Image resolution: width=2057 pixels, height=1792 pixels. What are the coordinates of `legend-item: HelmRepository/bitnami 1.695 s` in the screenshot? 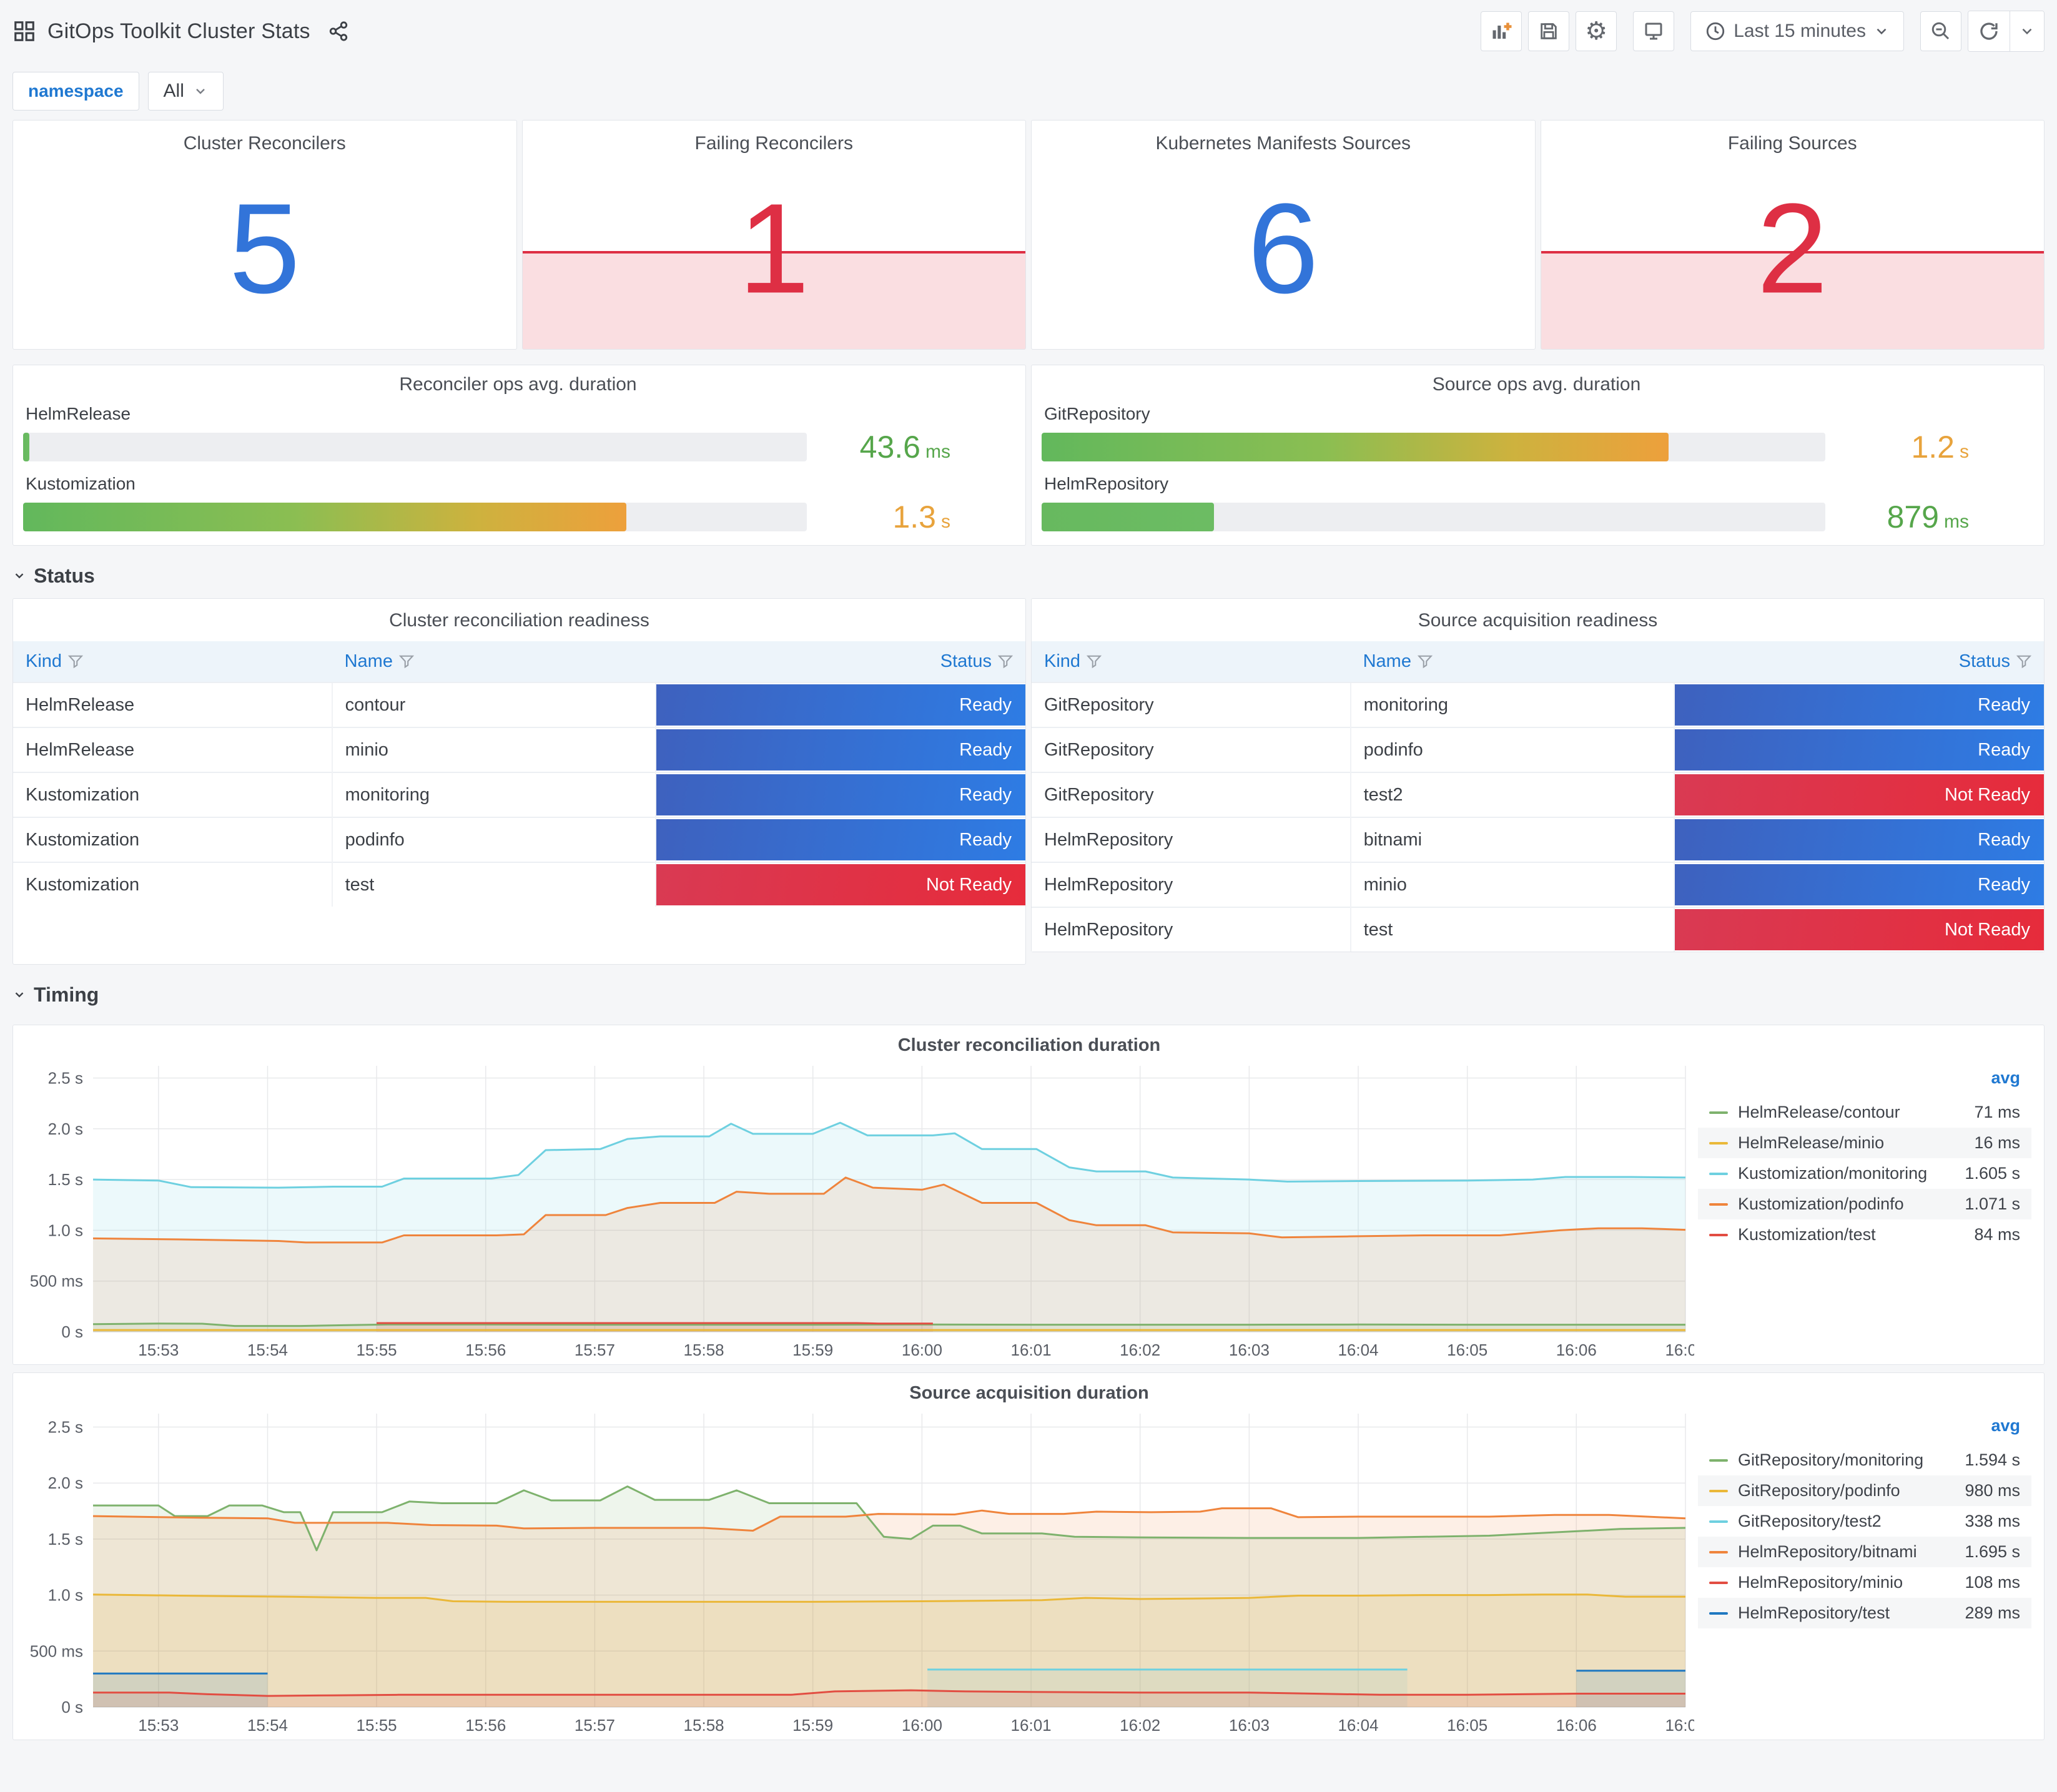 It's located at (1865, 1552).